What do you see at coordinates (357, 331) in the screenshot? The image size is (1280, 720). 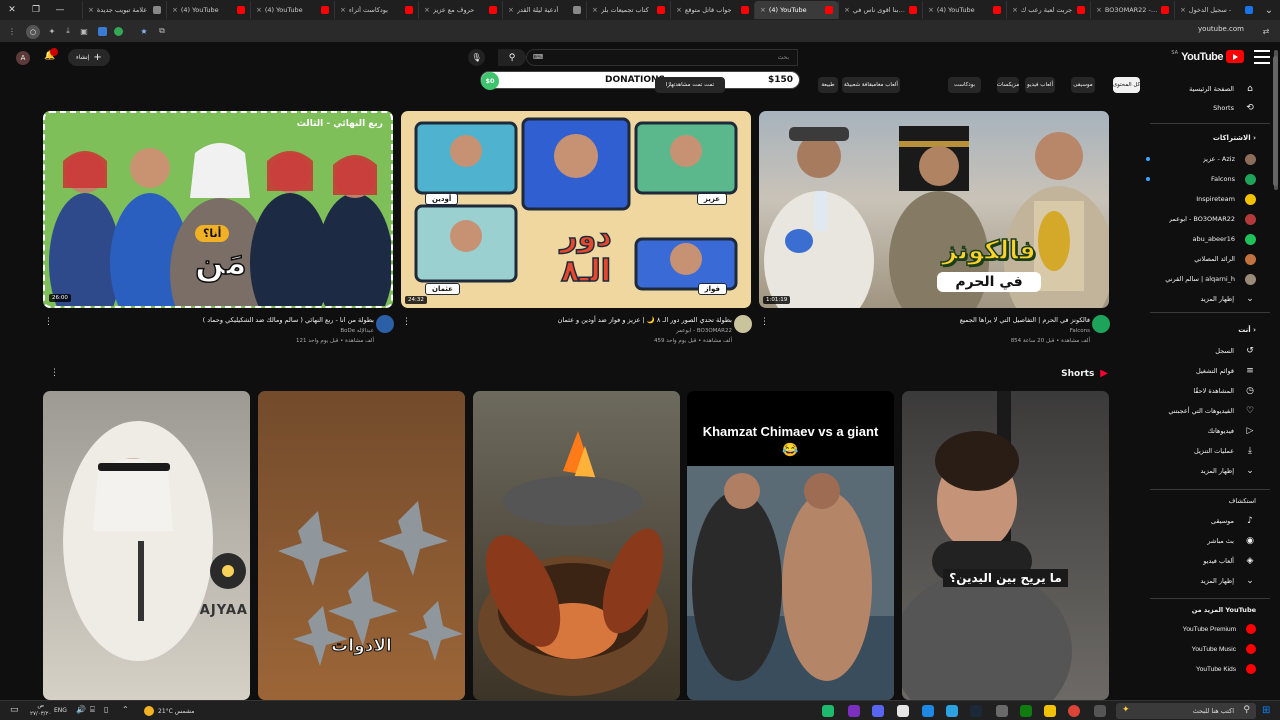 I see `channel-name: BoDe عبدالإله` at bounding box center [357, 331].